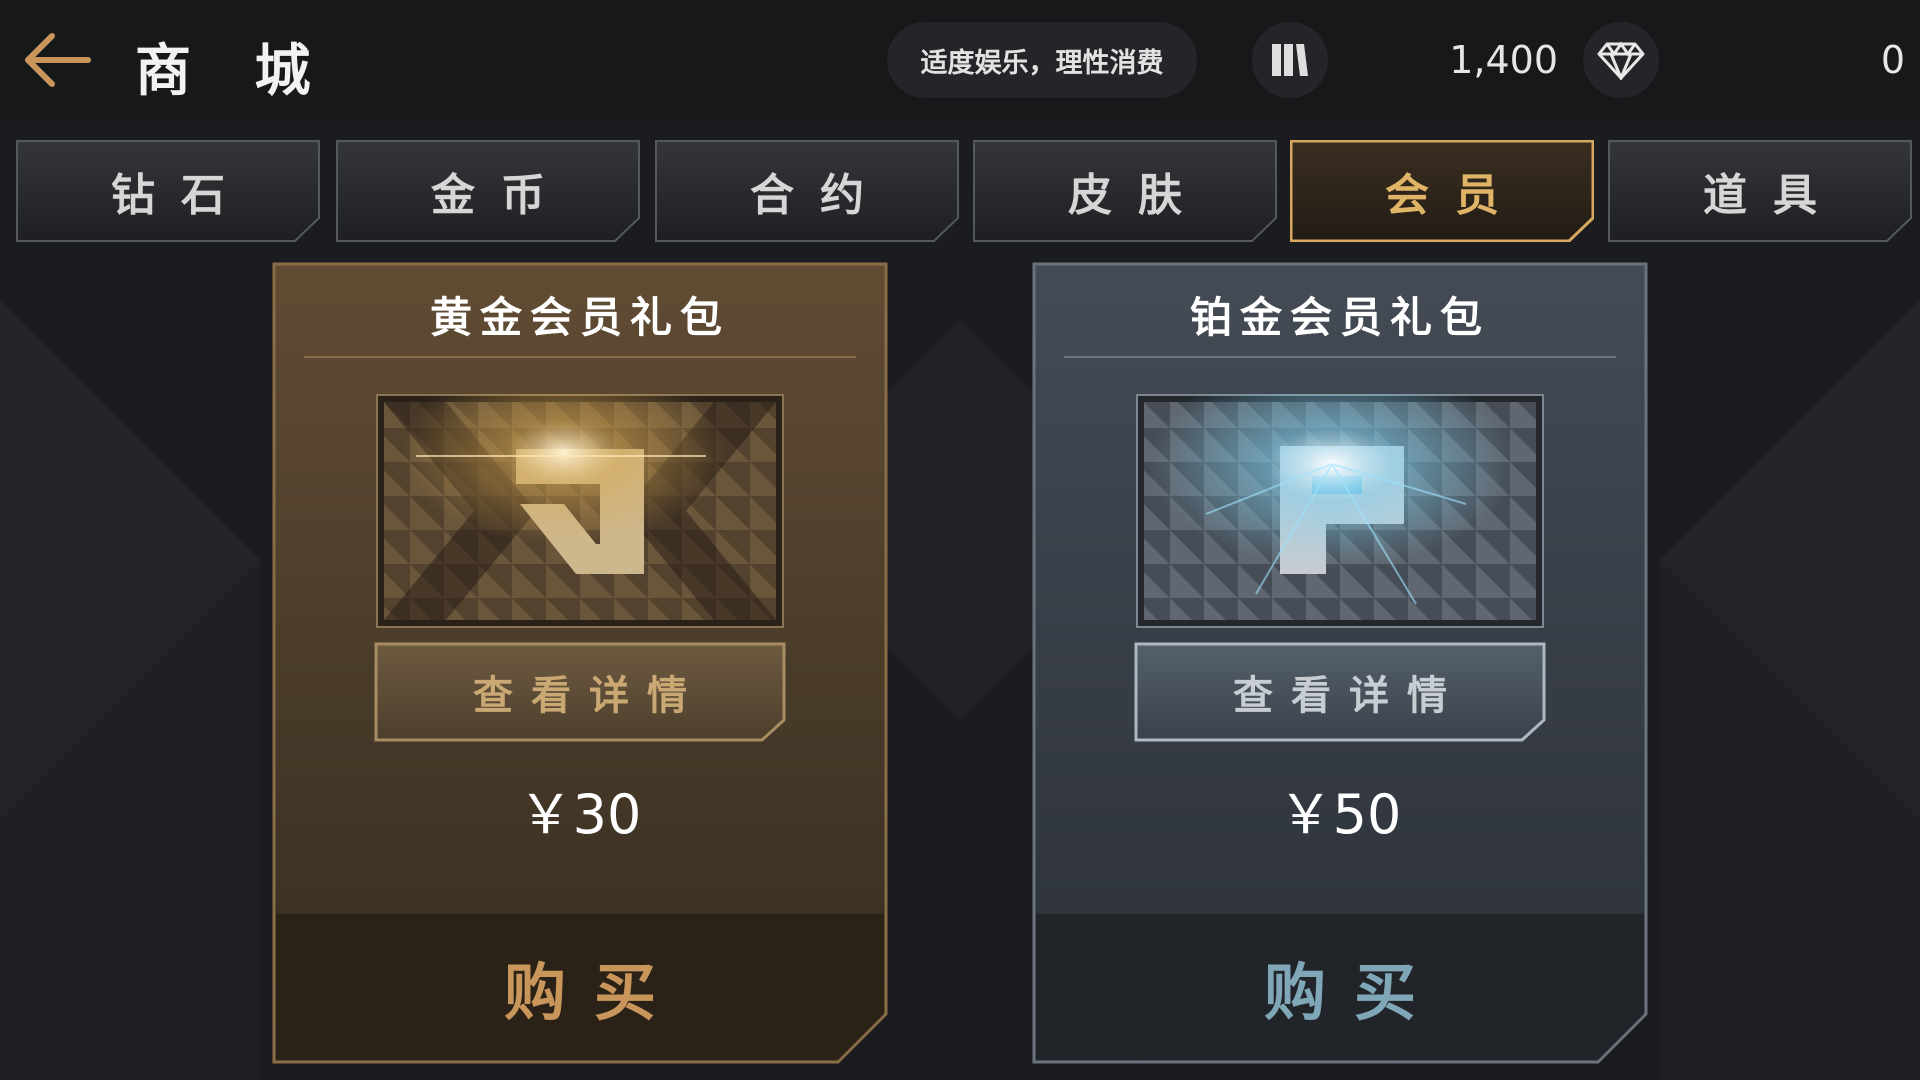 The width and height of the screenshot is (1920, 1080). What do you see at coordinates (1339, 317) in the screenshot?
I see `package-name: 铂金会员礼包` at bounding box center [1339, 317].